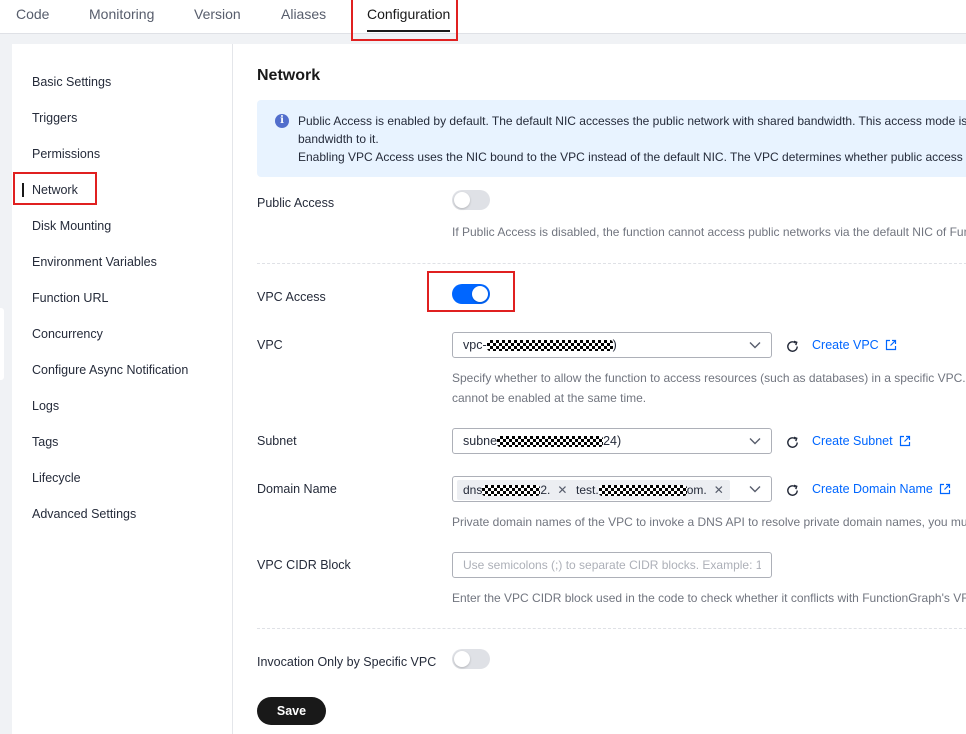  Describe the element at coordinates (291, 711) in the screenshot. I see `save-button: Save` at that location.